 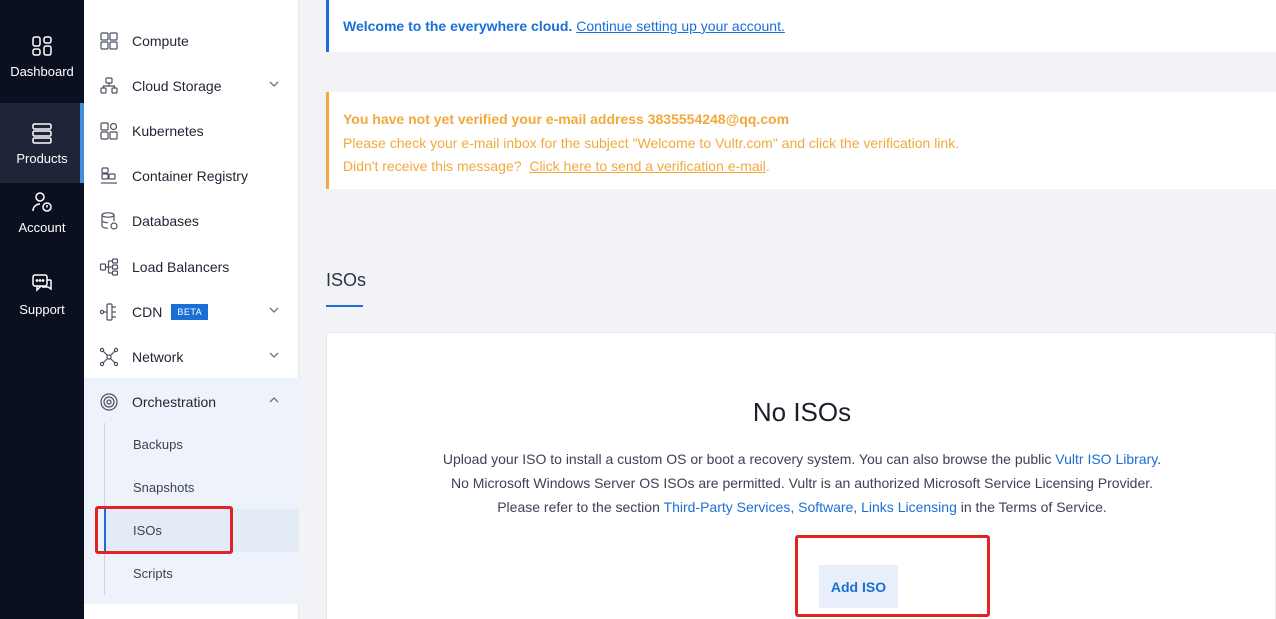 I want to click on sidebar-item-cloud-storage: Cloud Storage, so click(x=191, y=85).